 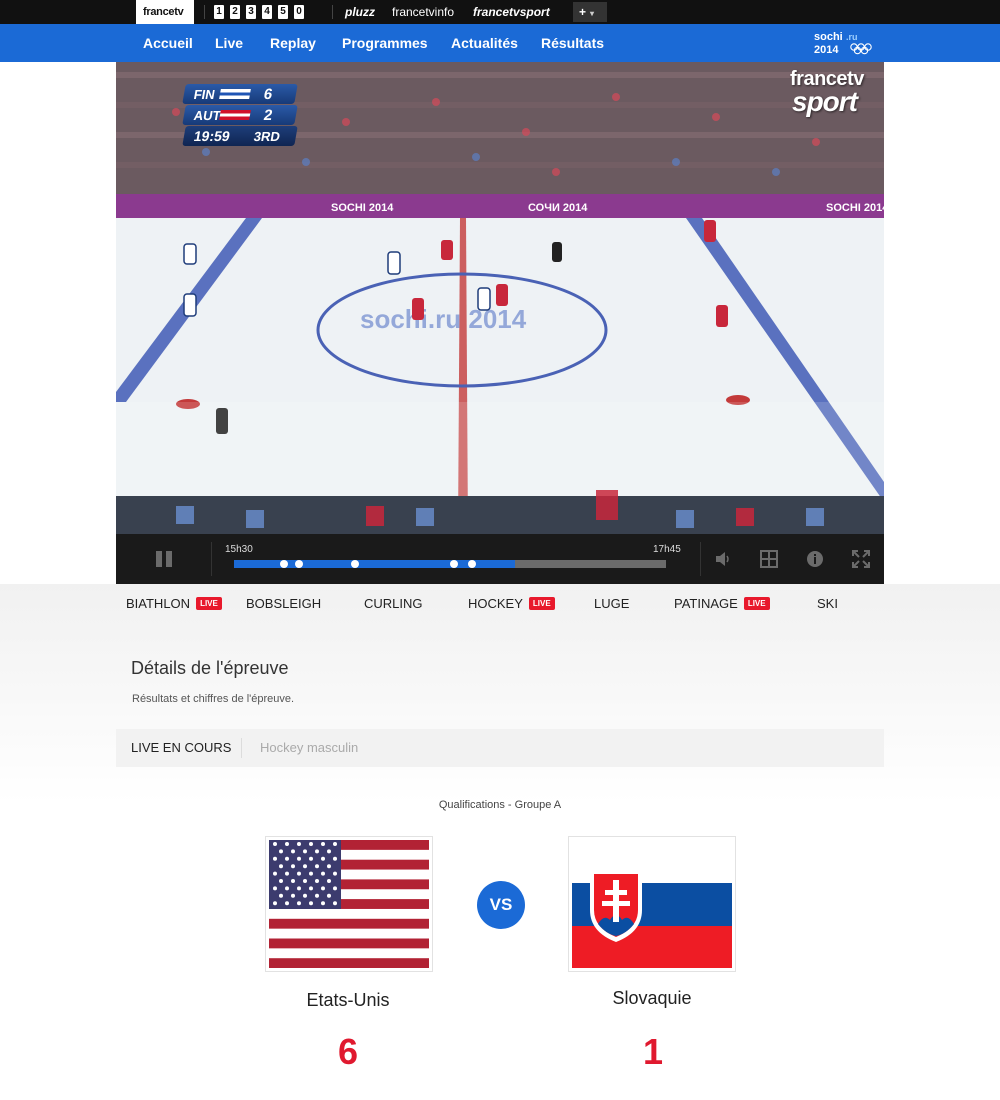 What do you see at coordinates (500, 748) in the screenshot?
I see `live-event-bar: LIVE EN COURS Hockey masculin` at bounding box center [500, 748].